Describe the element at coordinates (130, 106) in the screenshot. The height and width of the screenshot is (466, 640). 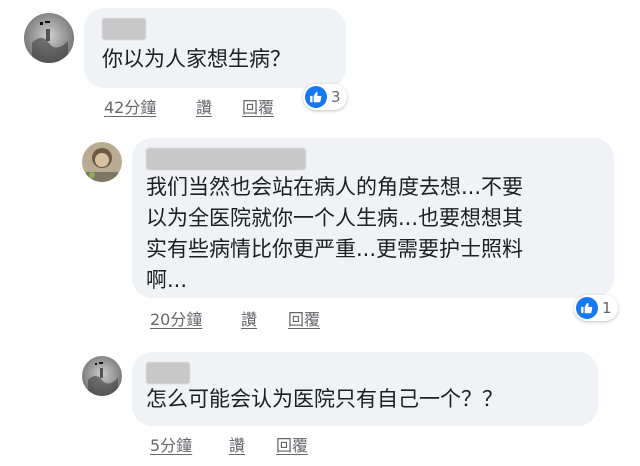
I see `timestamp-link: 42分鐘` at that location.